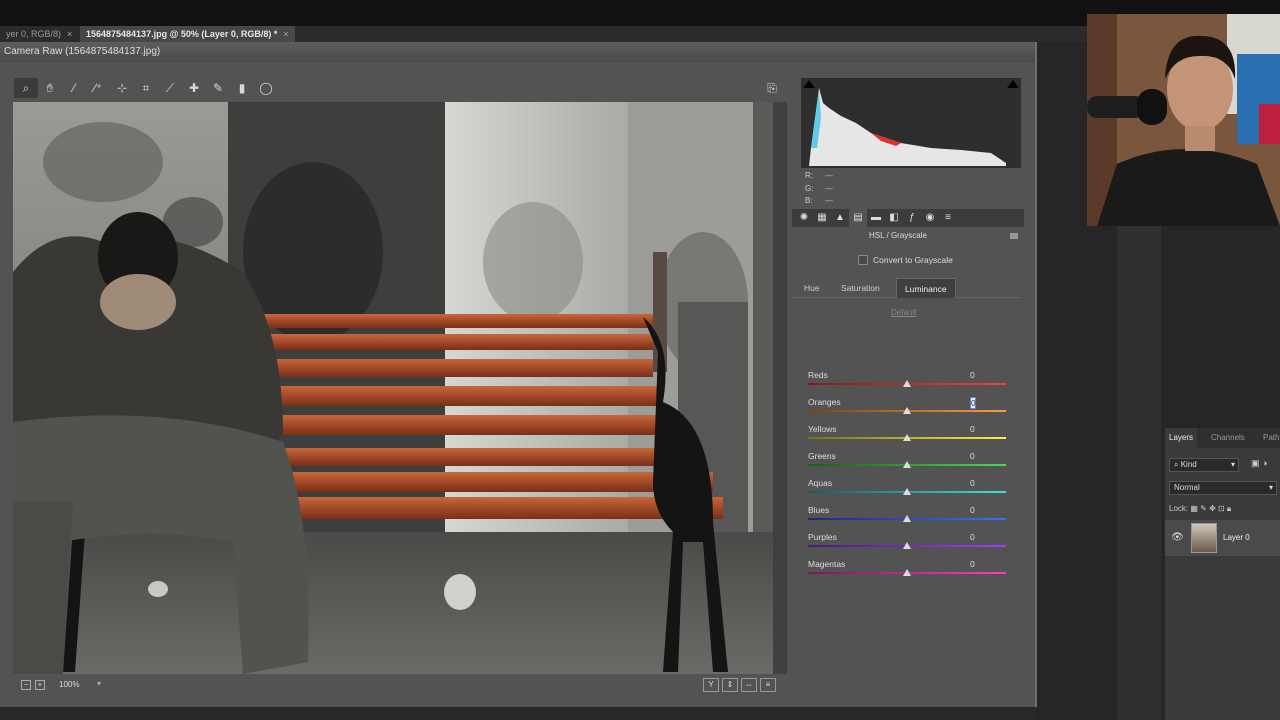  What do you see at coordinates (876, 218) in the screenshot?
I see `split-toning-panel-icon: ▬` at bounding box center [876, 218].